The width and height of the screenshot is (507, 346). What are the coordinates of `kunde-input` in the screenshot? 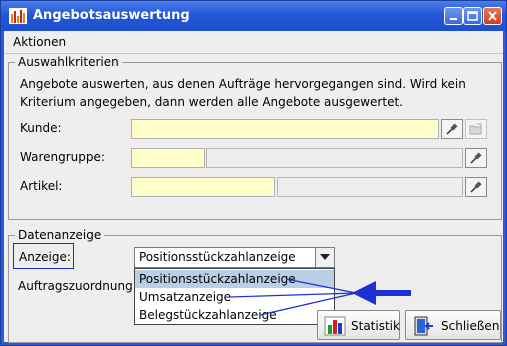 It's located at (285, 129).